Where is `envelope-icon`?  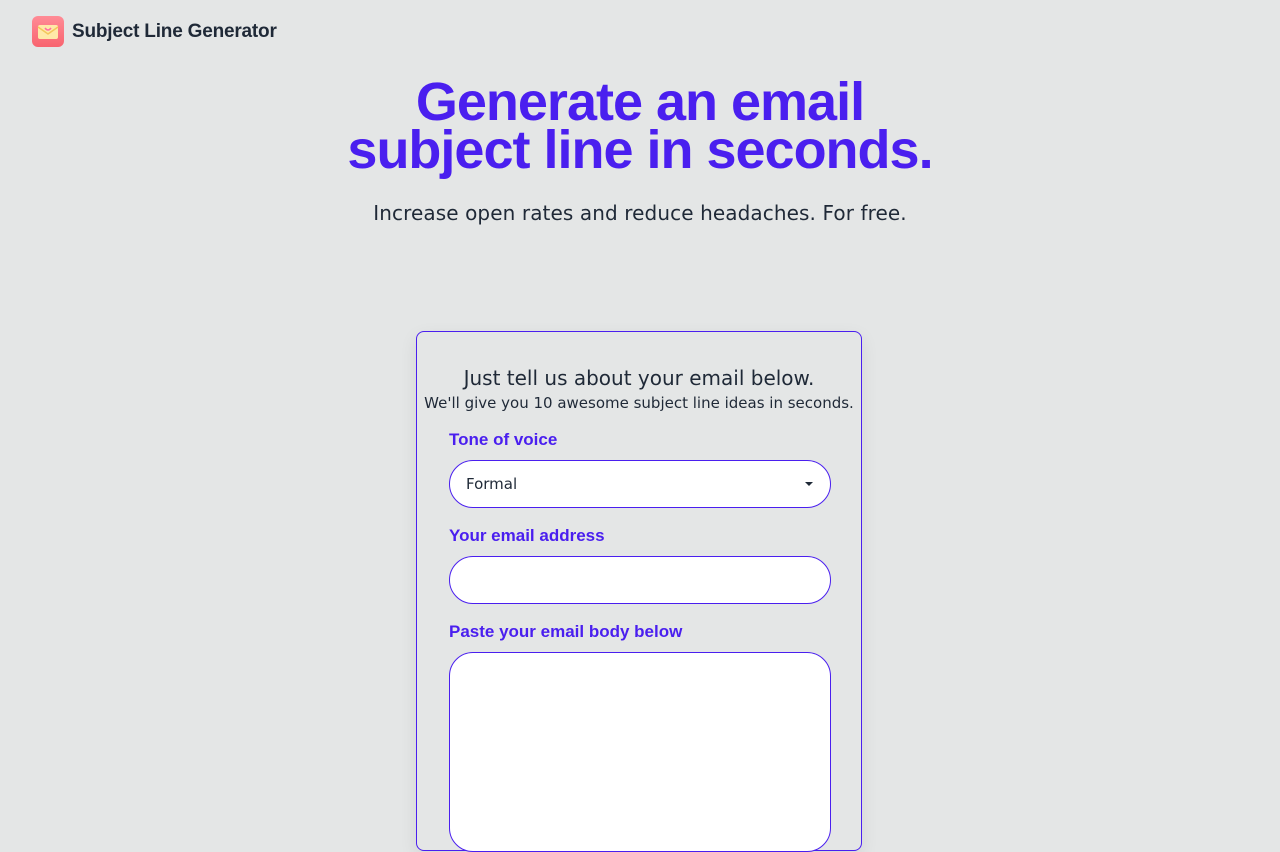 envelope-icon is located at coordinates (48, 31).